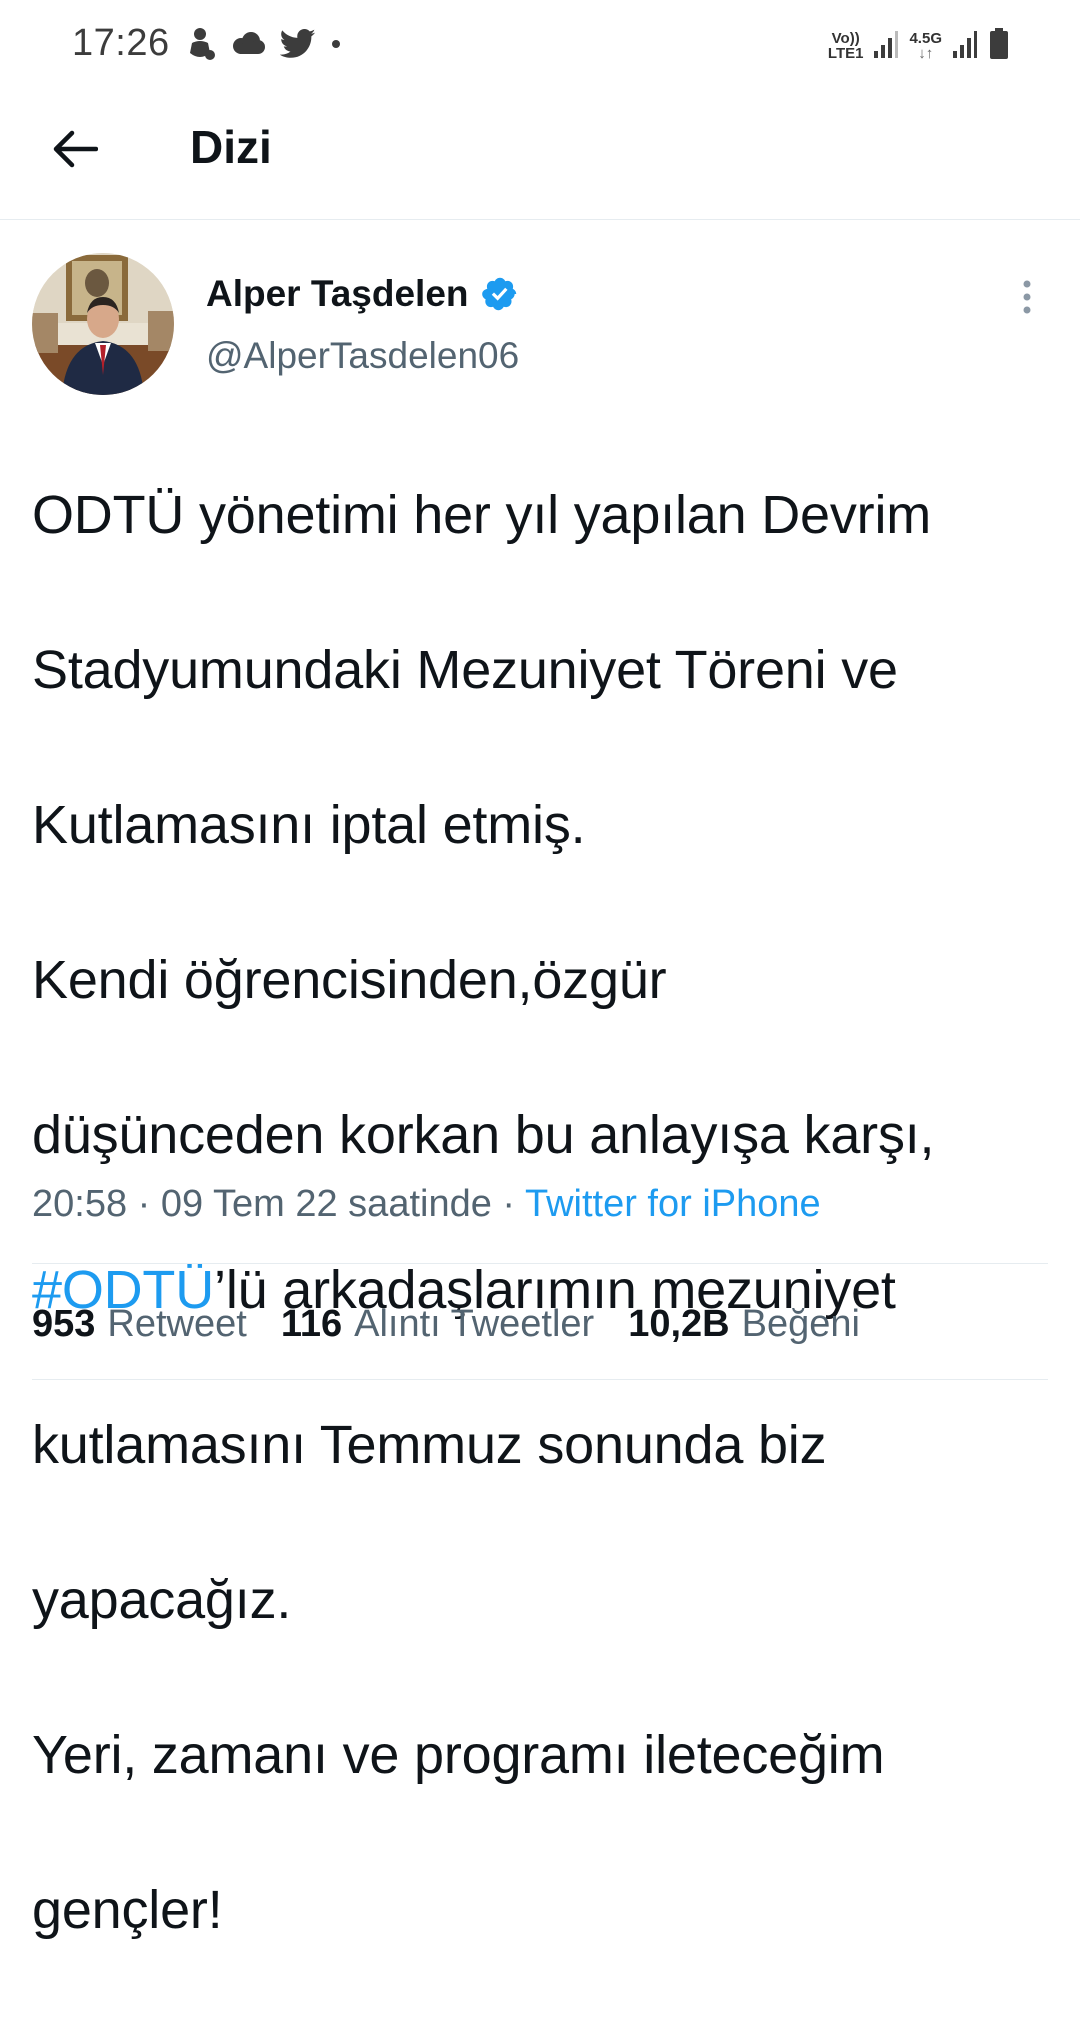 This screenshot has width=1080, height=2027. I want to click on arrow-left-icon, so click(75, 149).